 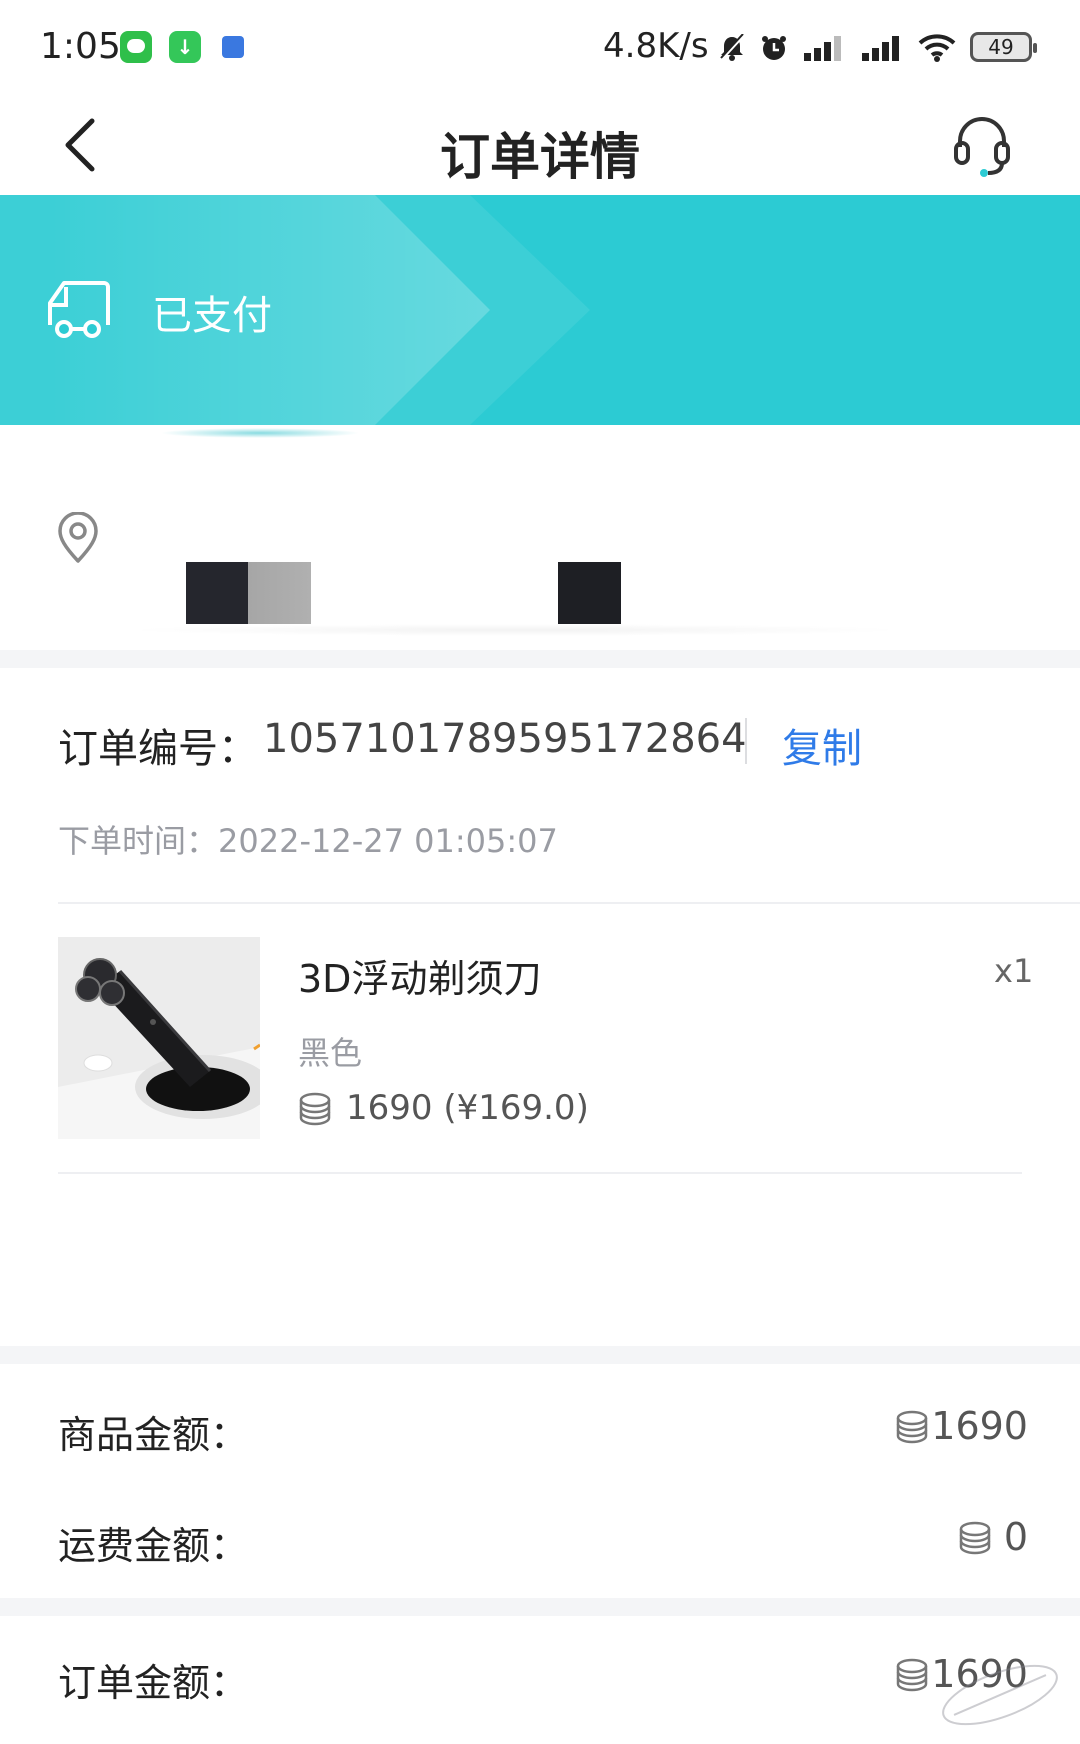 I want to click on wifi-icon, so click(x=937, y=48).